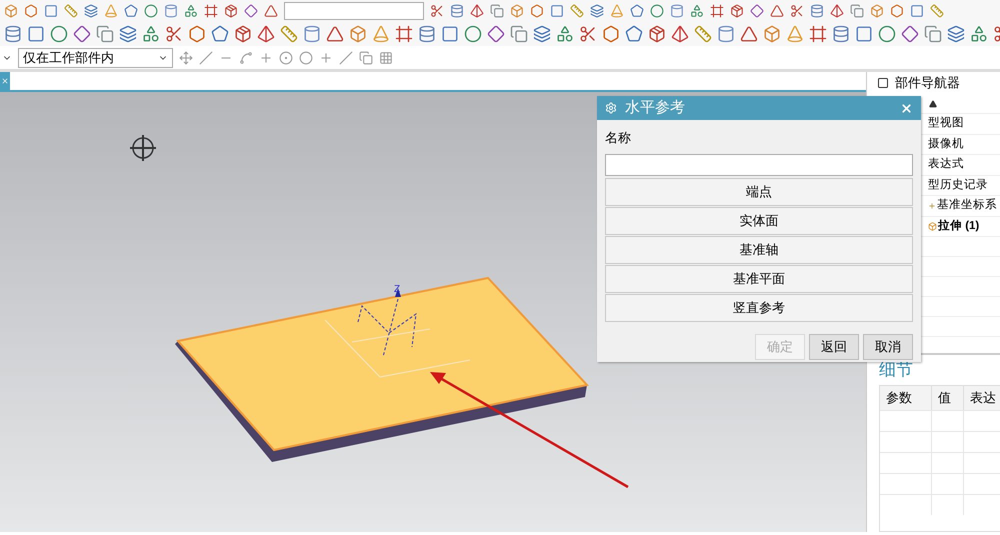  Describe the element at coordinates (759, 192) in the screenshot. I see `option-button: 端点` at that location.